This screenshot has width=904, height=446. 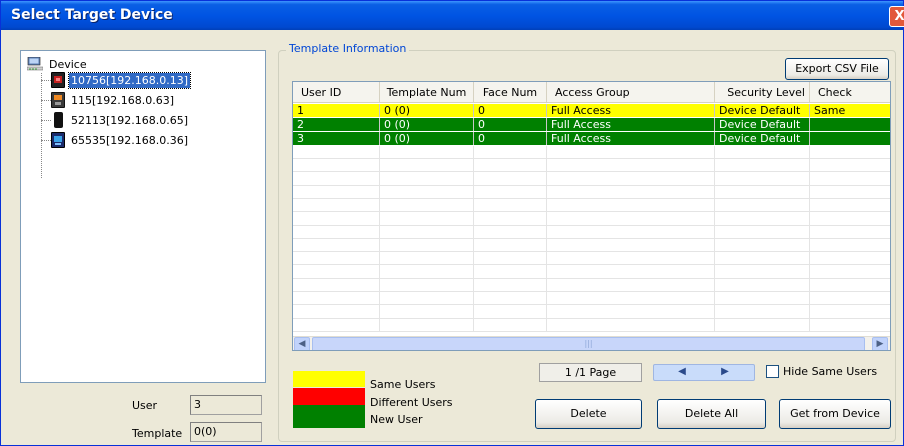 I want to click on window-title: Select Target Device, so click(x=92, y=15).